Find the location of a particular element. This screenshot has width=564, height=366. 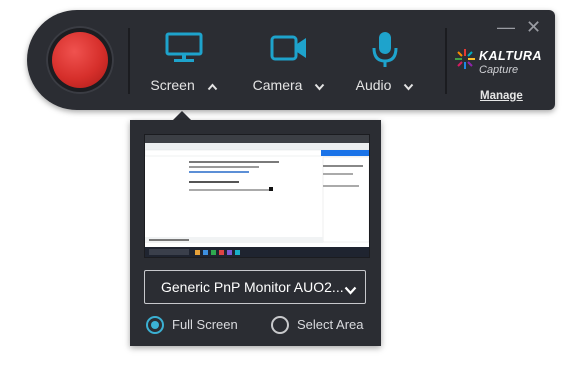

microphone-icon is located at coordinates (385, 53).